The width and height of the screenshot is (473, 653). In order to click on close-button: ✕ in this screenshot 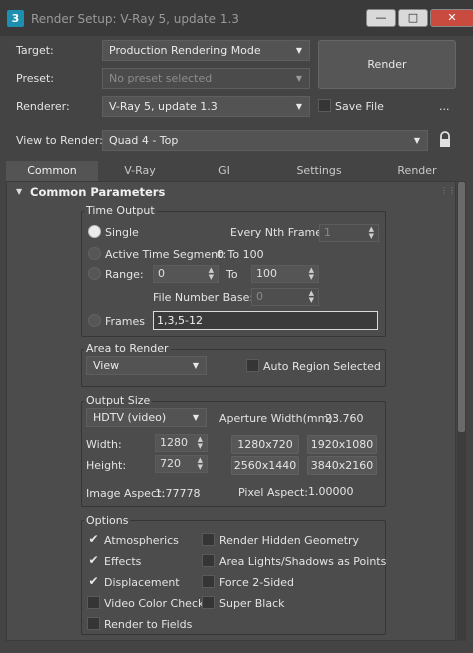, I will do `click(451, 18)`.